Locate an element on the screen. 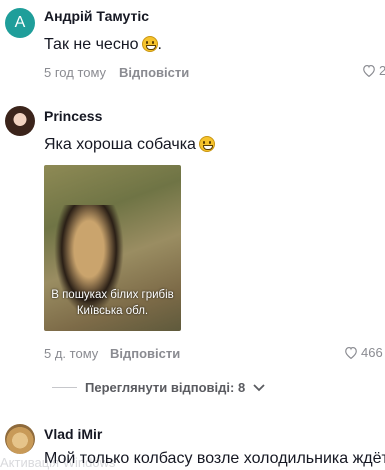 Image resolution: width=385 pixels, height=470 pixels. comment-time: 5 д. тому is located at coordinates (71, 353).